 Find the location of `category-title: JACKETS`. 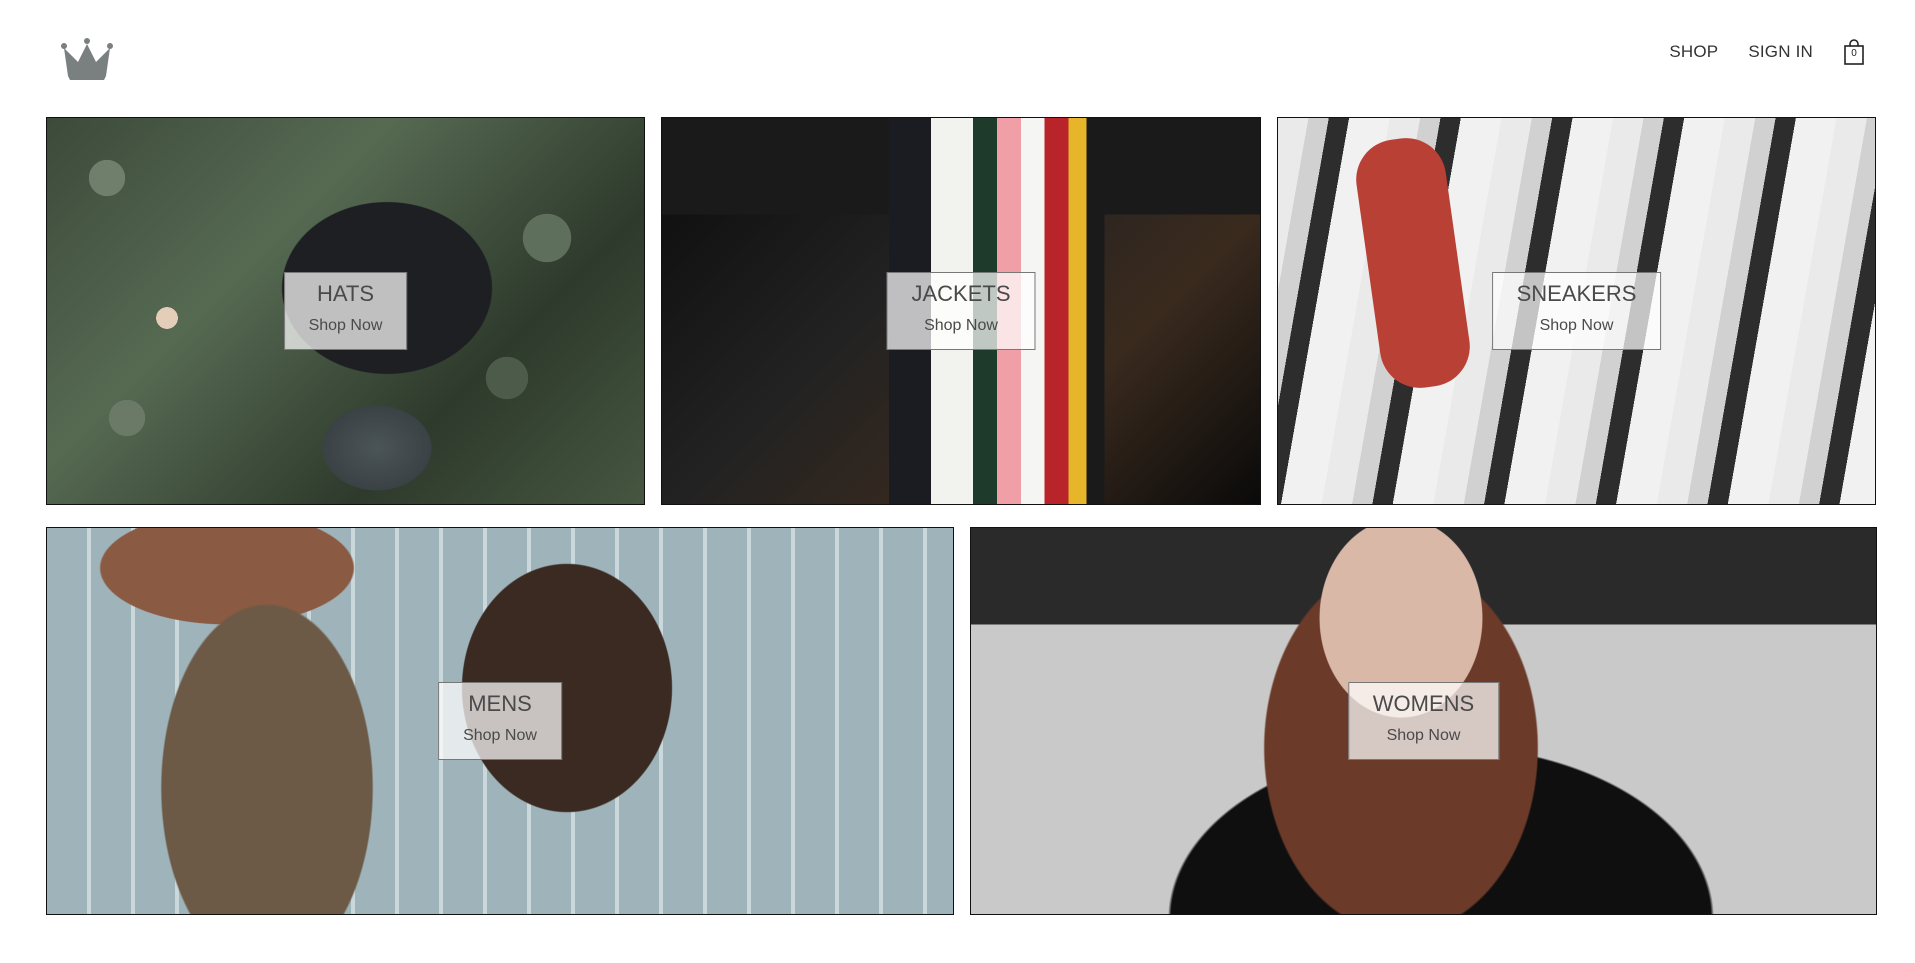

category-title: JACKETS is located at coordinates (961, 293).